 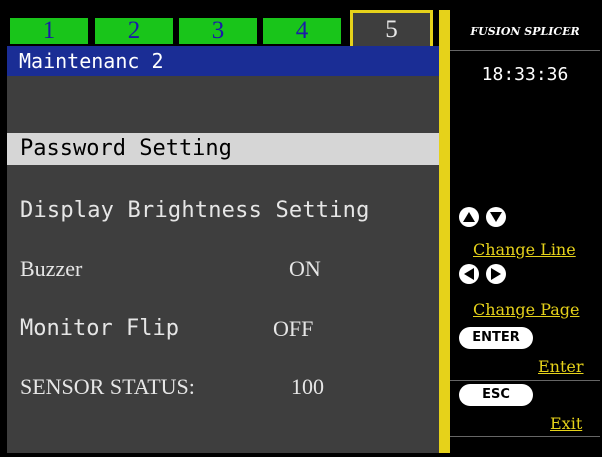 What do you see at coordinates (293, 328) in the screenshot?
I see `monitor-flip-value: OFF` at bounding box center [293, 328].